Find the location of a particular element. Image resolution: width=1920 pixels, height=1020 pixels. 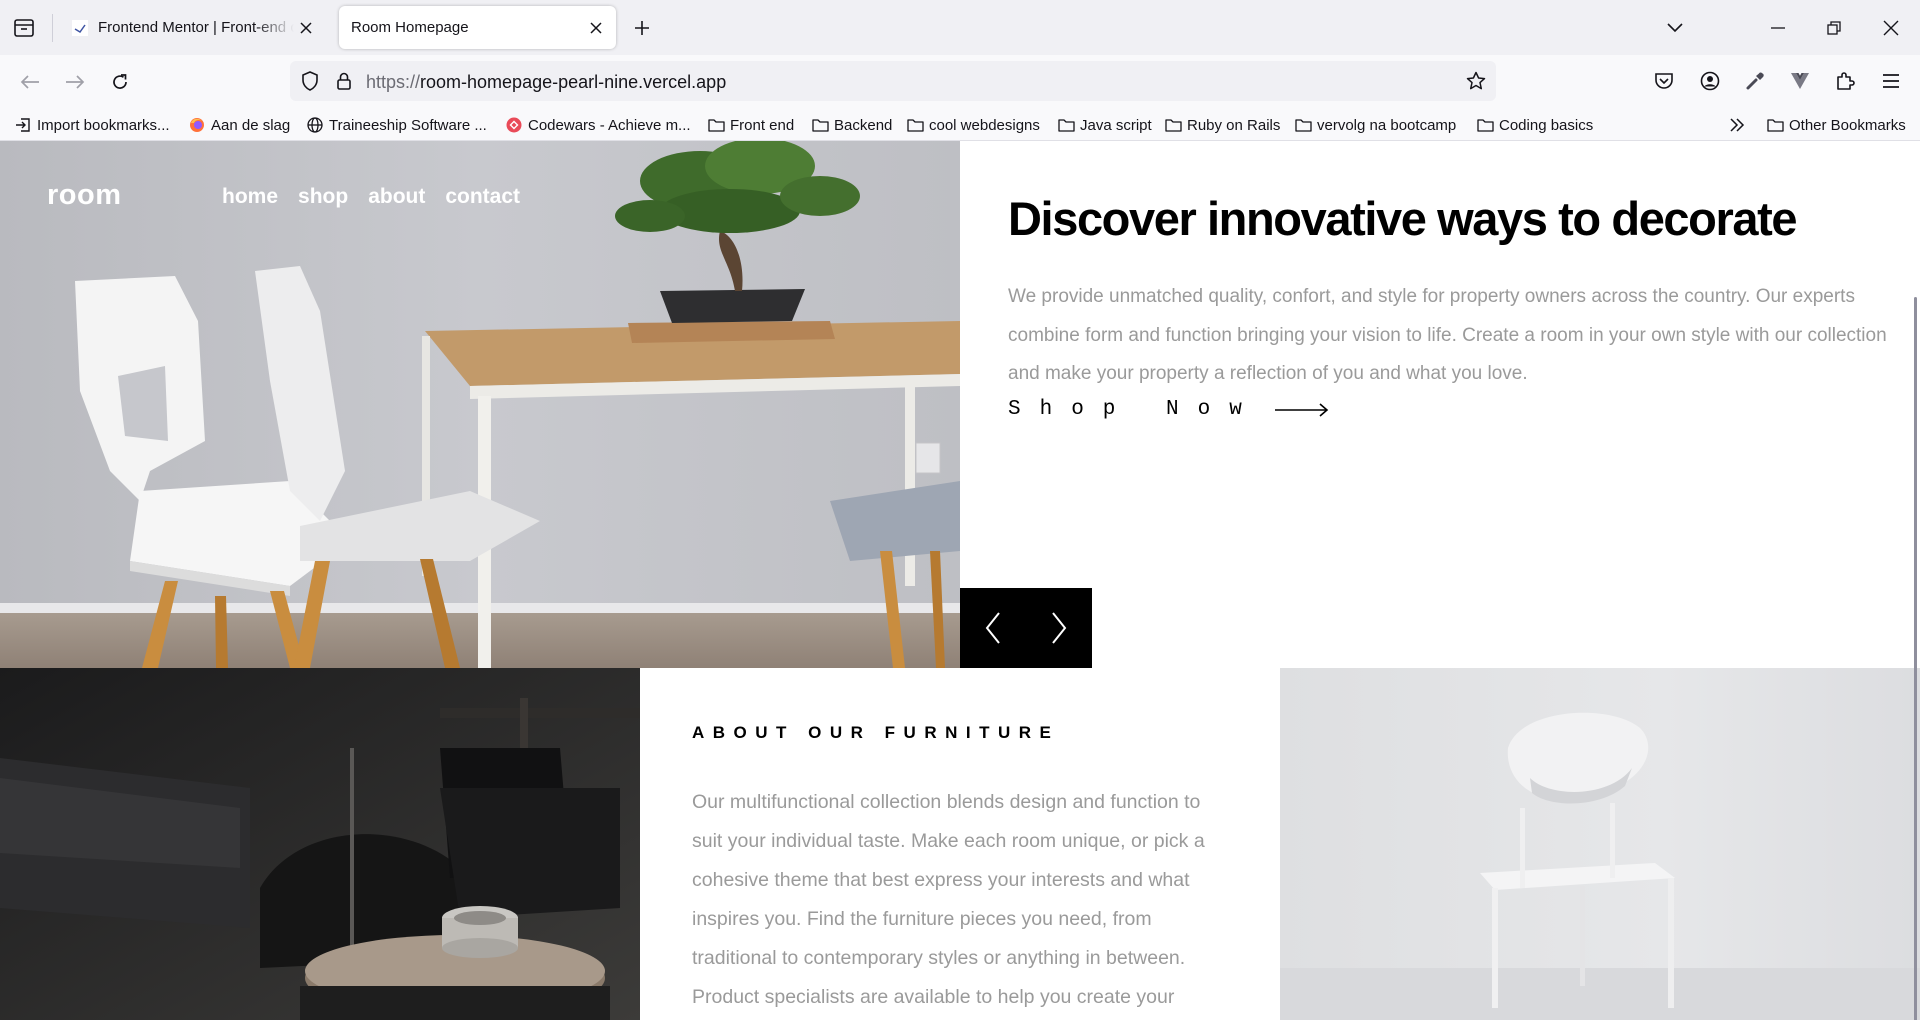

frontend-mentor-favicon-icon is located at coordinates (80, 27).